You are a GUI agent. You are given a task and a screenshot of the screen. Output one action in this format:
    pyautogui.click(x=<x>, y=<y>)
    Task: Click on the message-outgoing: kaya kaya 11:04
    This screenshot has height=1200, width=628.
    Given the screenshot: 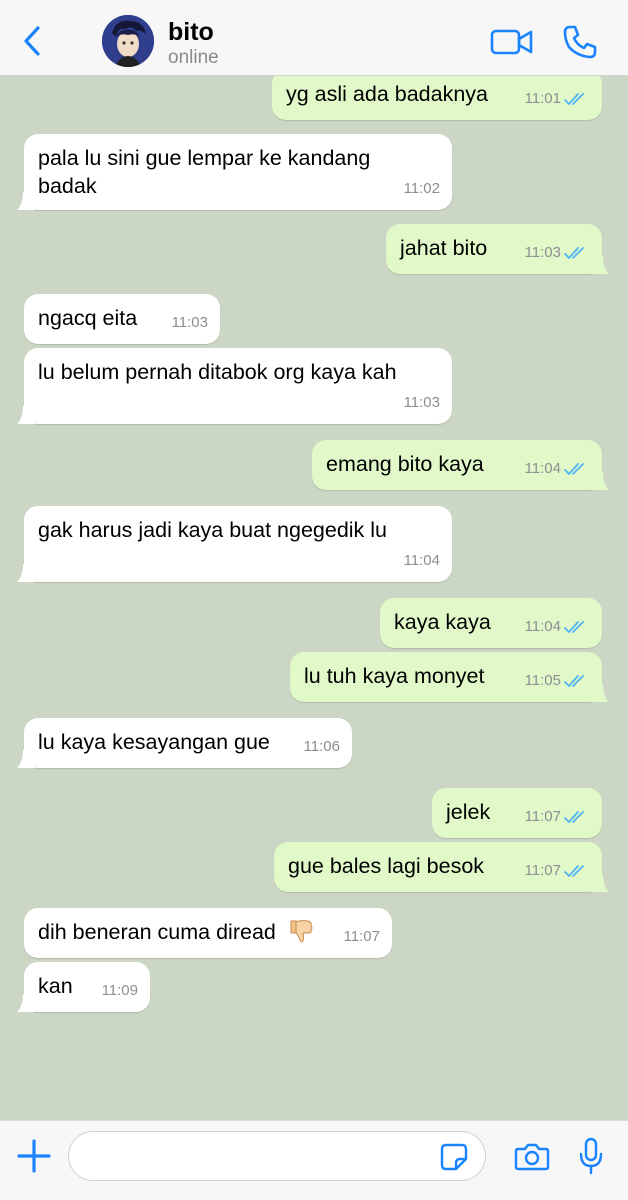 What is the action you would take?
    pyautogui.click(x=491, y=623)
    